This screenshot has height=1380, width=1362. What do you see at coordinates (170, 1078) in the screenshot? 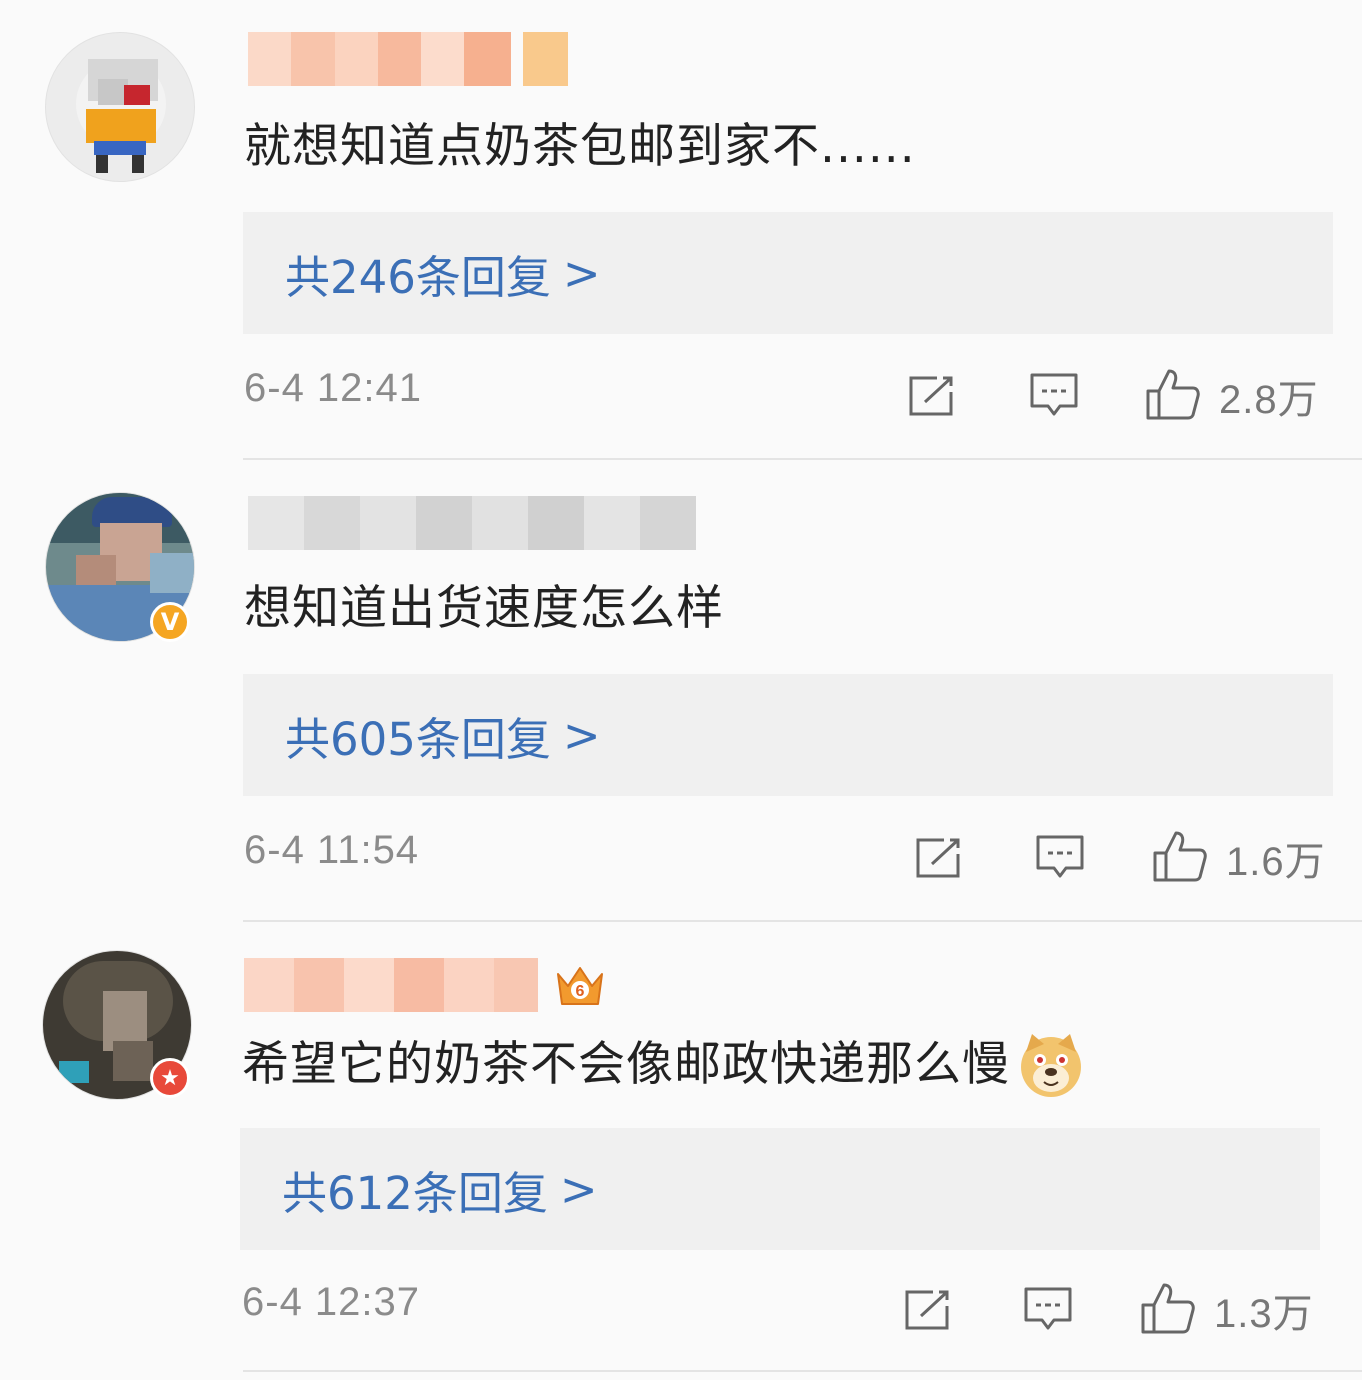
I see `star-badge: ★` at bounding box center [170, 1078].